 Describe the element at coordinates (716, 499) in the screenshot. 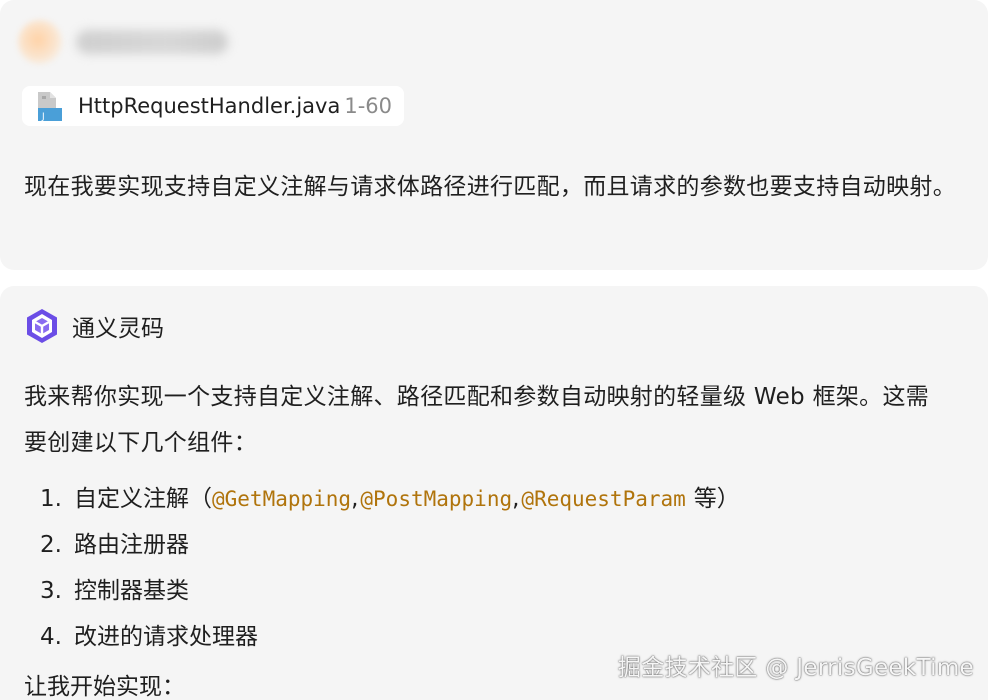

I see `list-item-suffix: 等）` at that location.